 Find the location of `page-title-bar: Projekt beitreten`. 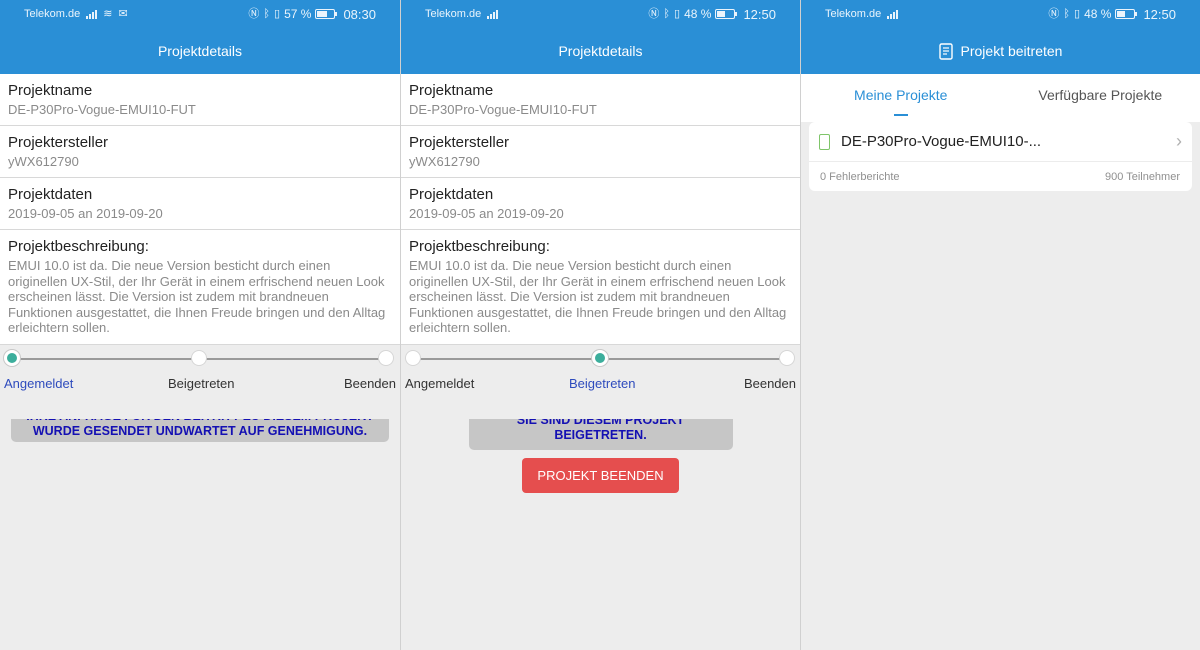

page-title-bar: Projekt beitreten is located at coordinates (1000, 51).